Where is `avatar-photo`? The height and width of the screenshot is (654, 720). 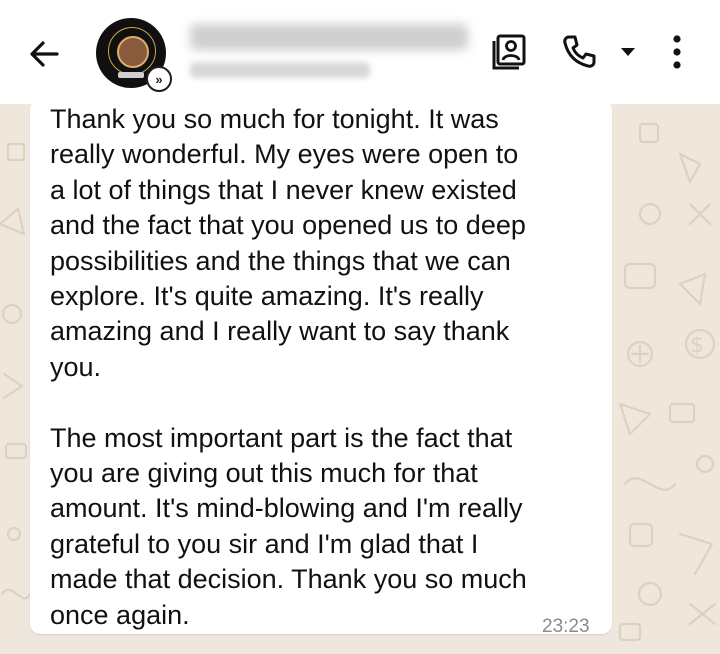
avatar-photo is located at coordinates (133, 52).